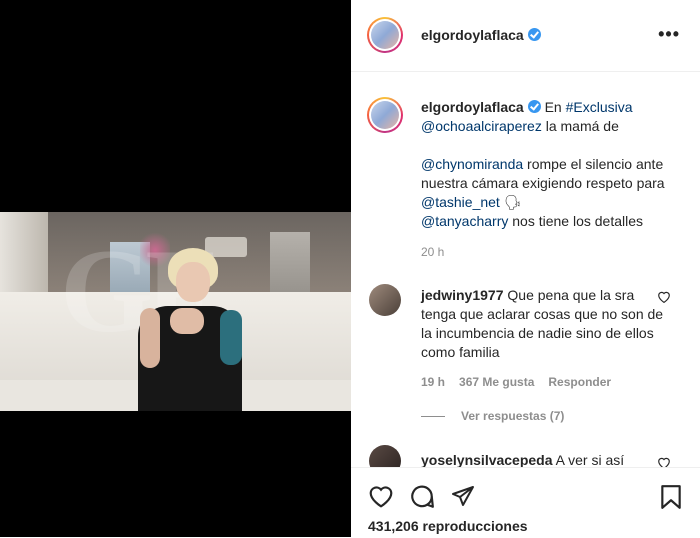 This screenshot has height=538, width=700. What do you see at coordinates (525, 36) in the screenshot?
I see `post-header: elgordoylaflaca •••` at bounding box center [525, 36].